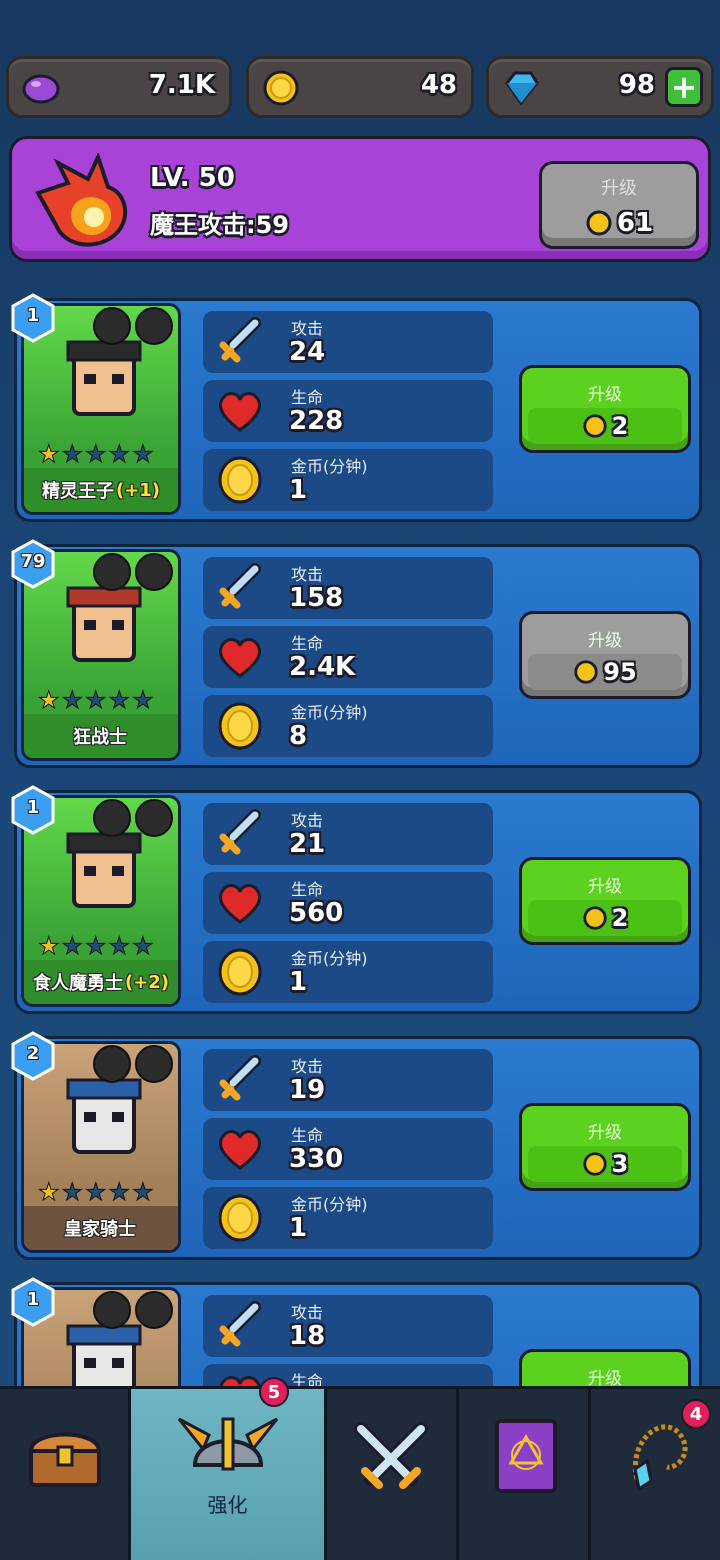 This screenshot has height=1560, width=720. What do you see at coordinates (391, 1455) in the screenshot?
I see `crossed-swords-icon` at bounding box center [391, 1455].